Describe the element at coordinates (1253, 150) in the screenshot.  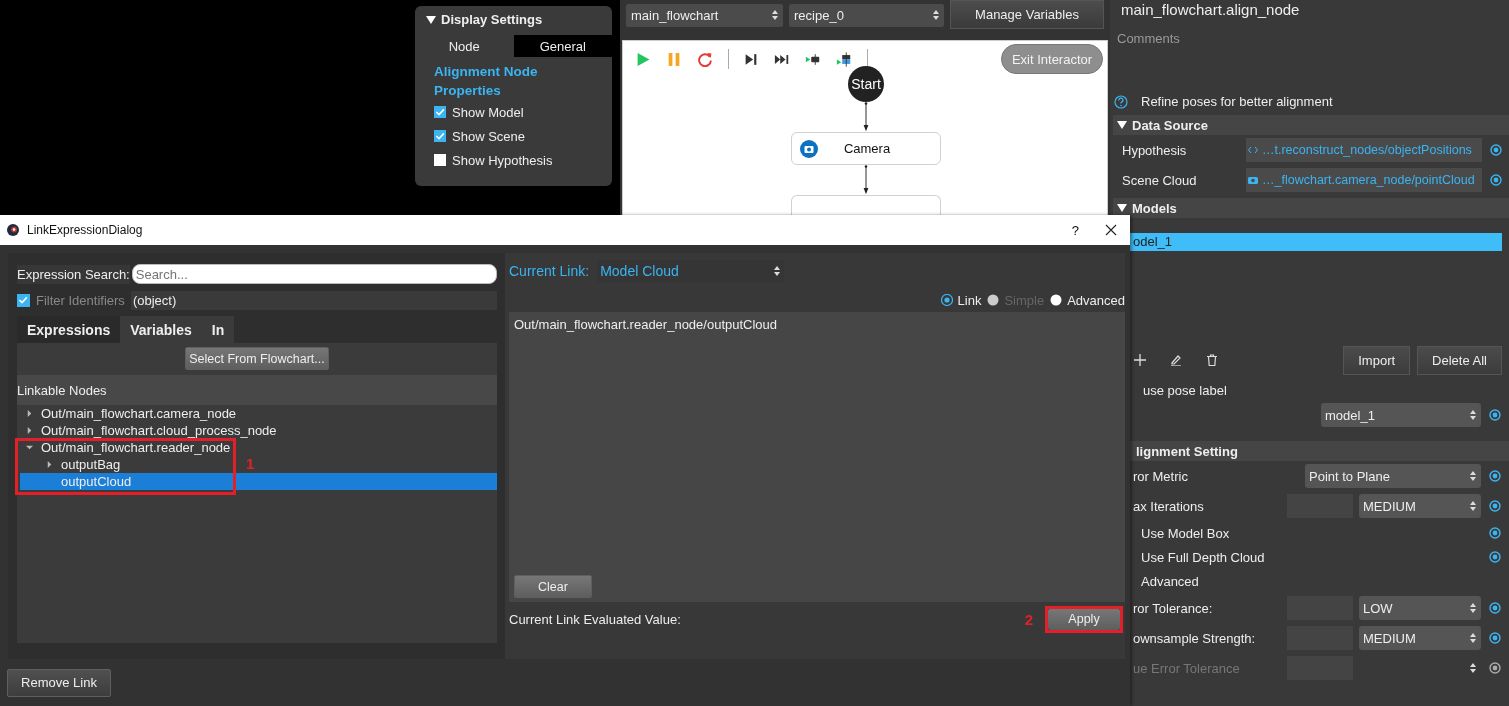
I see `code-brackets-icon` at that location.